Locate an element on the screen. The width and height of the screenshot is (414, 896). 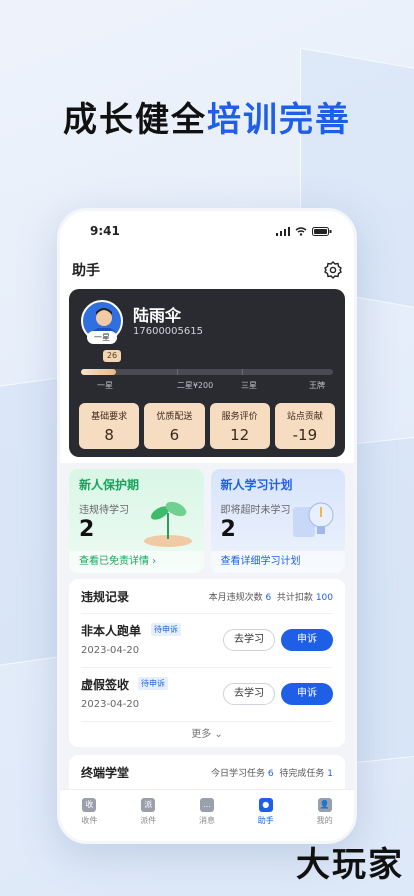
todo-task-label: 待完成任务 is located at coordinates (302, 773).